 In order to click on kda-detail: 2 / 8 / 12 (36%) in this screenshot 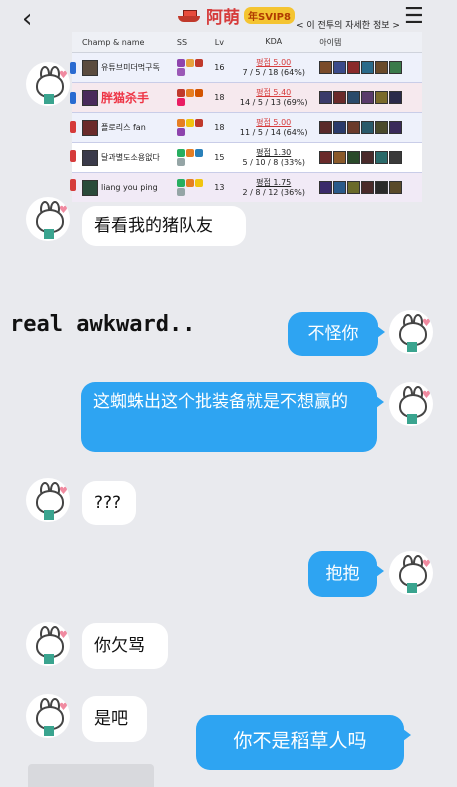, I will do `click(273, 192)`.